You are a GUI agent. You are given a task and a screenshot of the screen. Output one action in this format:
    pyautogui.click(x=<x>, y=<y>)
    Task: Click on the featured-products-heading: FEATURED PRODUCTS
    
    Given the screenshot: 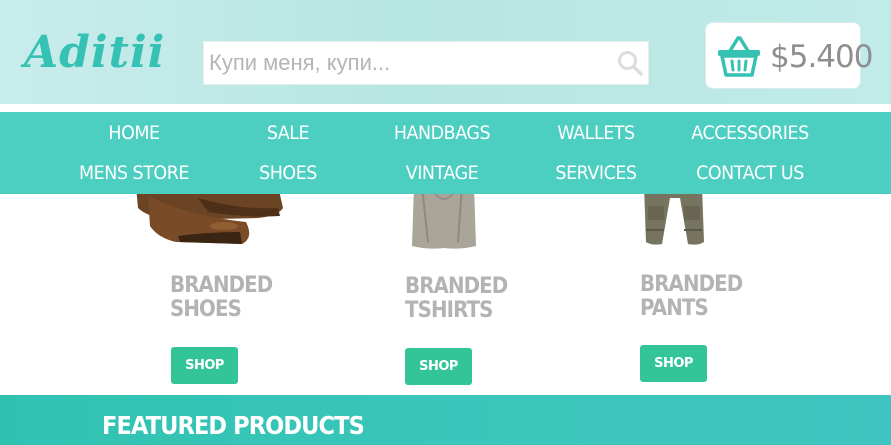 What is the action you would take?
    pyautogui.click(x=233, y=425)
    